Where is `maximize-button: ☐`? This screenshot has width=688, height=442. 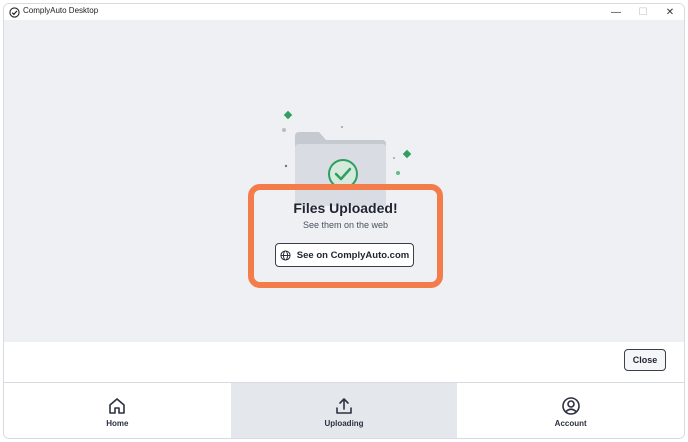
maximize-button: ☐ is located at coordinates (643, 12).